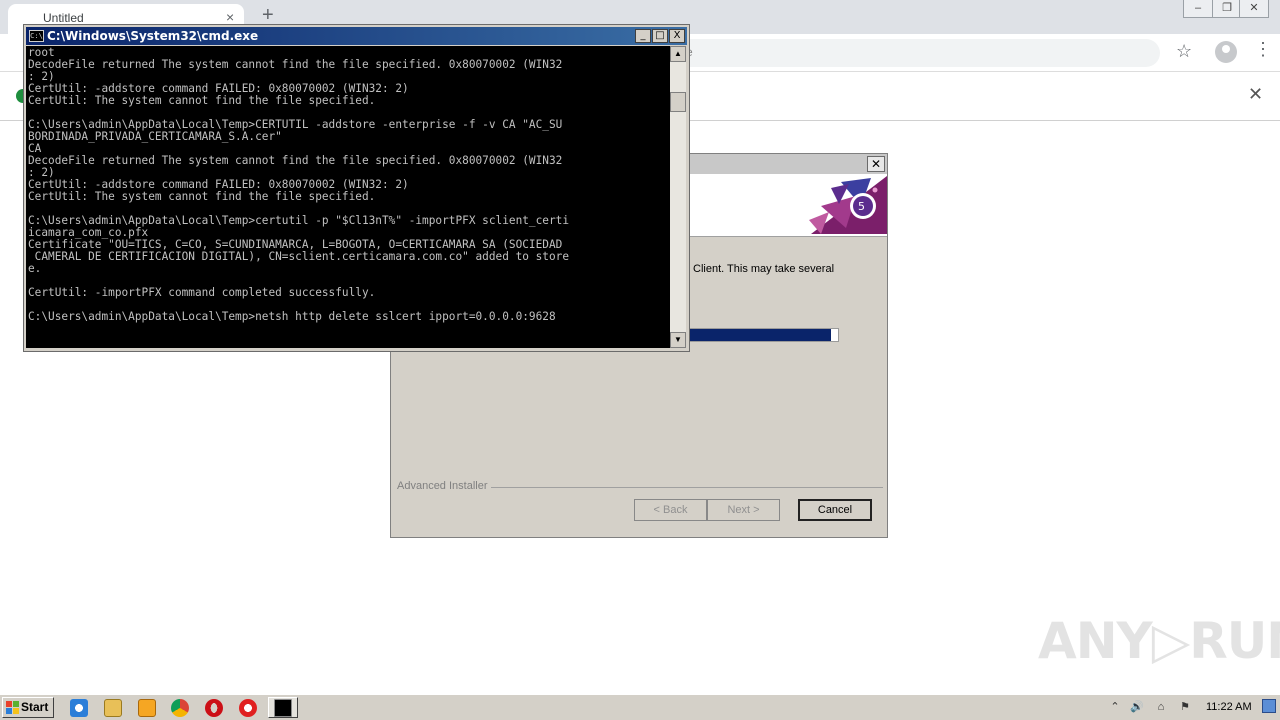 This screenshot has height=720, width=1280. What do you see at coordinates (670, 510) in the screenshot?
I see `back-button: < Back` at bounding box center [670, 510].